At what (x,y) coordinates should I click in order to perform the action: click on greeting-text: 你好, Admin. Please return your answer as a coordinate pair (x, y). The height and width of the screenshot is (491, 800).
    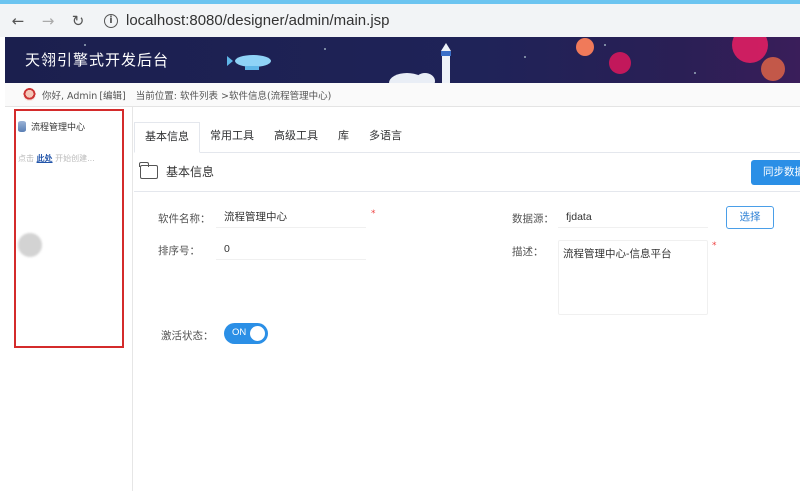
    Looking at the image, I should click on (70, 96).